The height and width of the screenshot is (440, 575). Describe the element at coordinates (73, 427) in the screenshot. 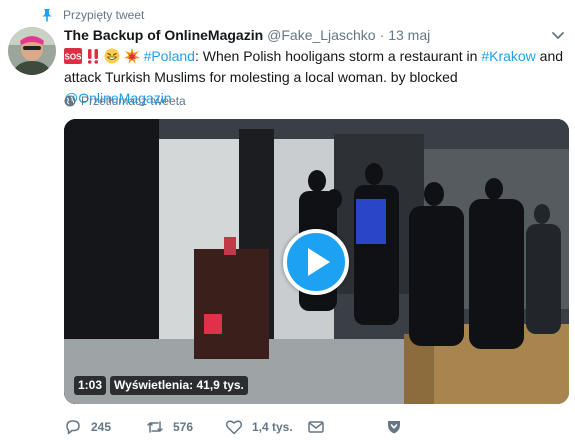

I see `reply-icon` at that location.